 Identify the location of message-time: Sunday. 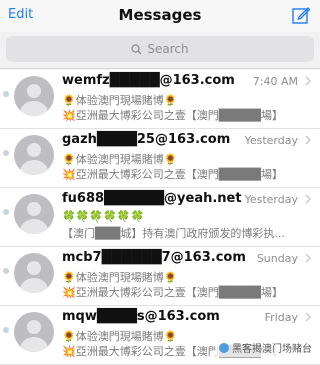
(277, 258).